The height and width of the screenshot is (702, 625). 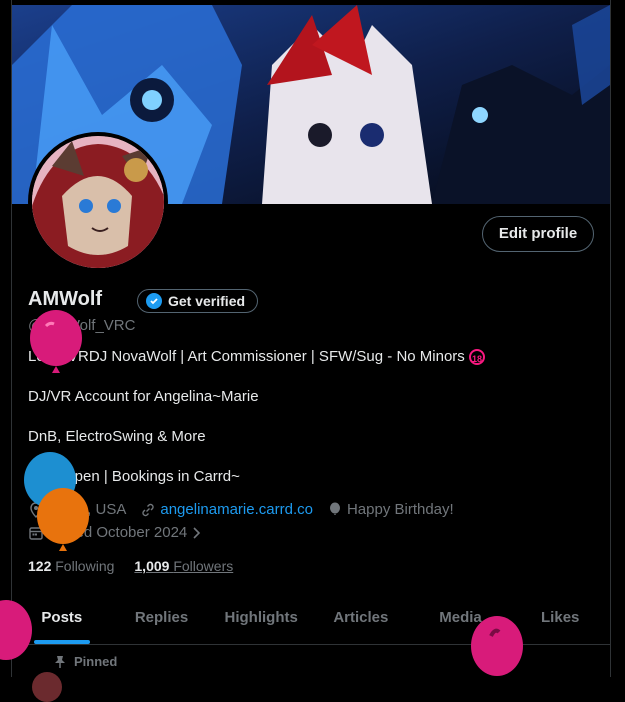 I want to click on display-name: AMWolf, so click(x=65, y=299).